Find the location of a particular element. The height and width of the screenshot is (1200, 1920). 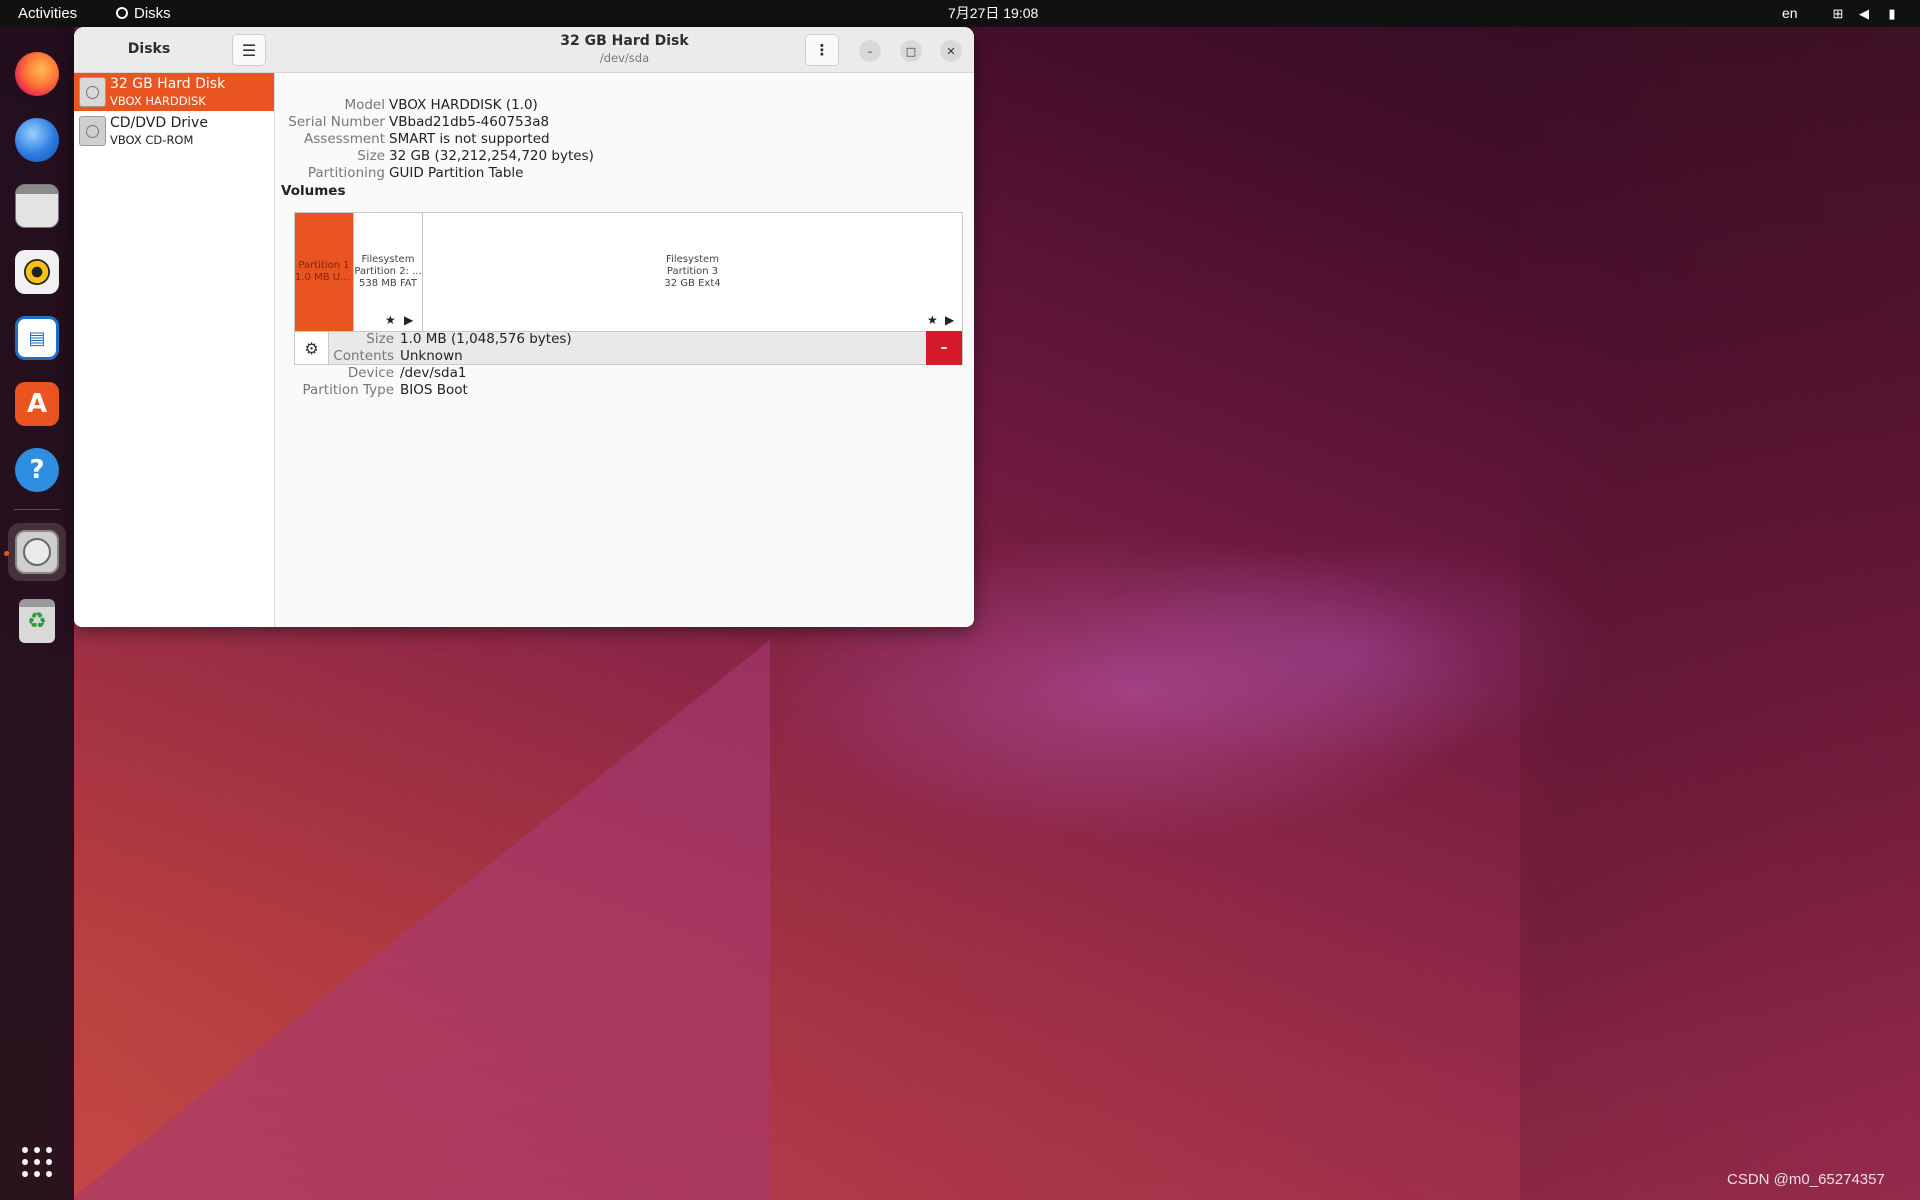

assessment-value: SMART is not supported is located at coordinates (469, 139).